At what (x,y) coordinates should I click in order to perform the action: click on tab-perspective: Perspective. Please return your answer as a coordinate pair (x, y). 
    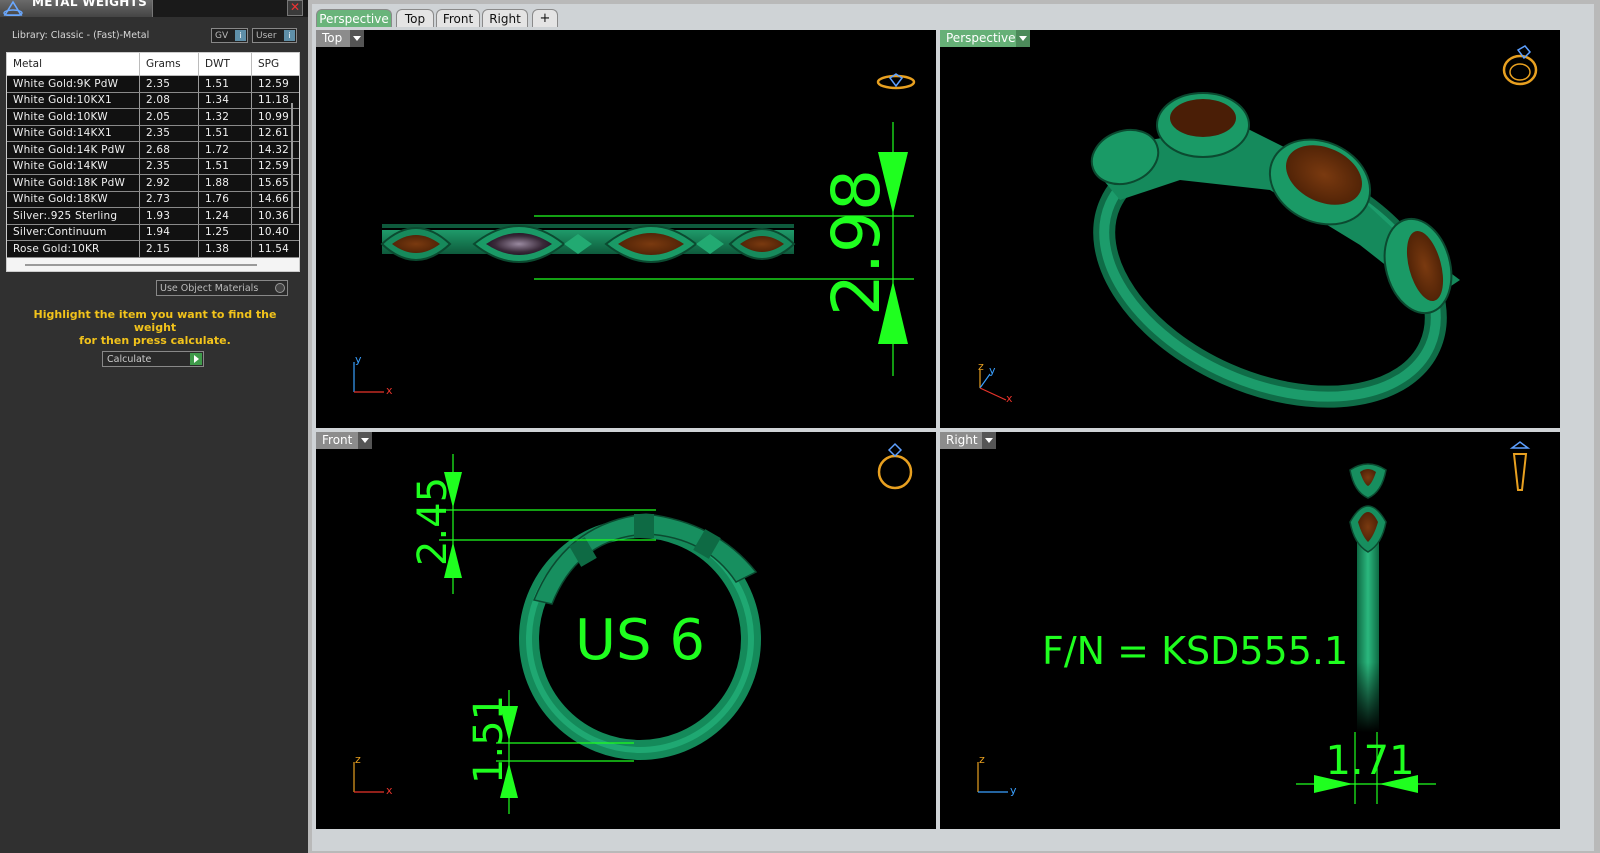
    Looking at the image, I should click on (354, 18).